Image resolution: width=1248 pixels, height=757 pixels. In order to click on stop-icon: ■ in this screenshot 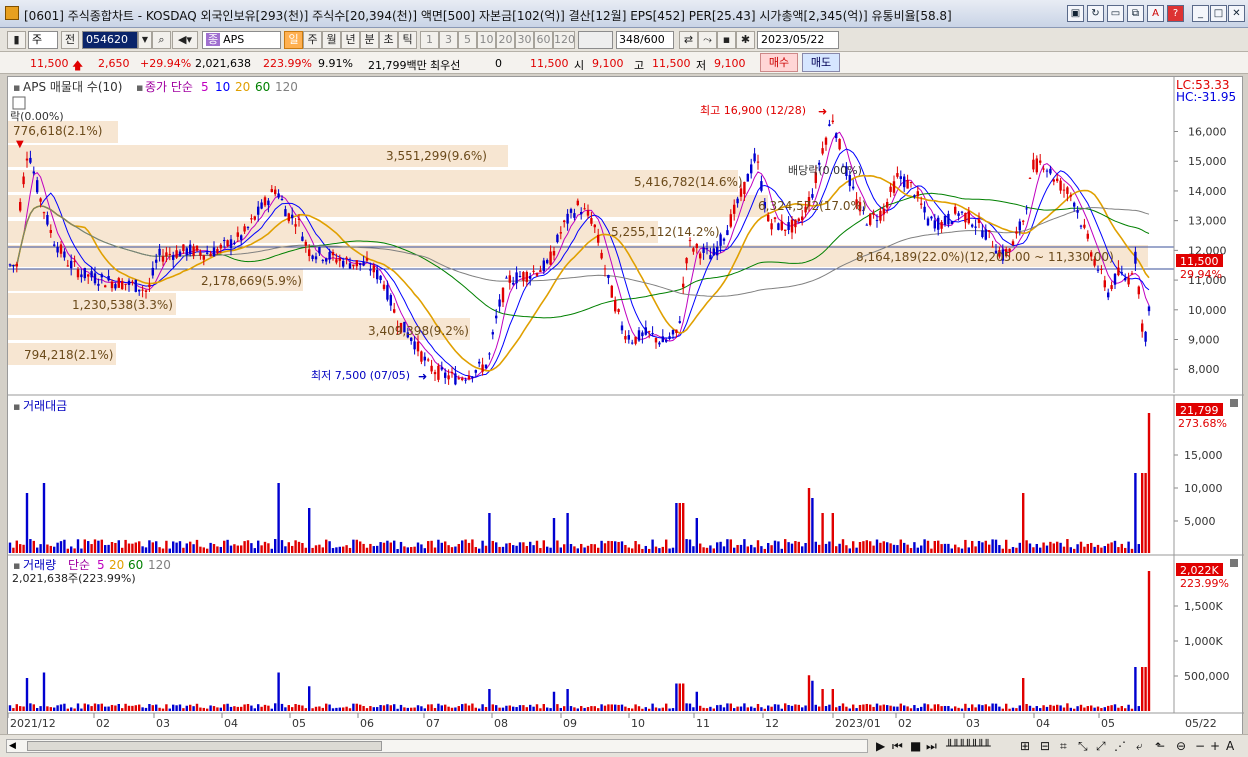, I will do `click(915, 746)`.